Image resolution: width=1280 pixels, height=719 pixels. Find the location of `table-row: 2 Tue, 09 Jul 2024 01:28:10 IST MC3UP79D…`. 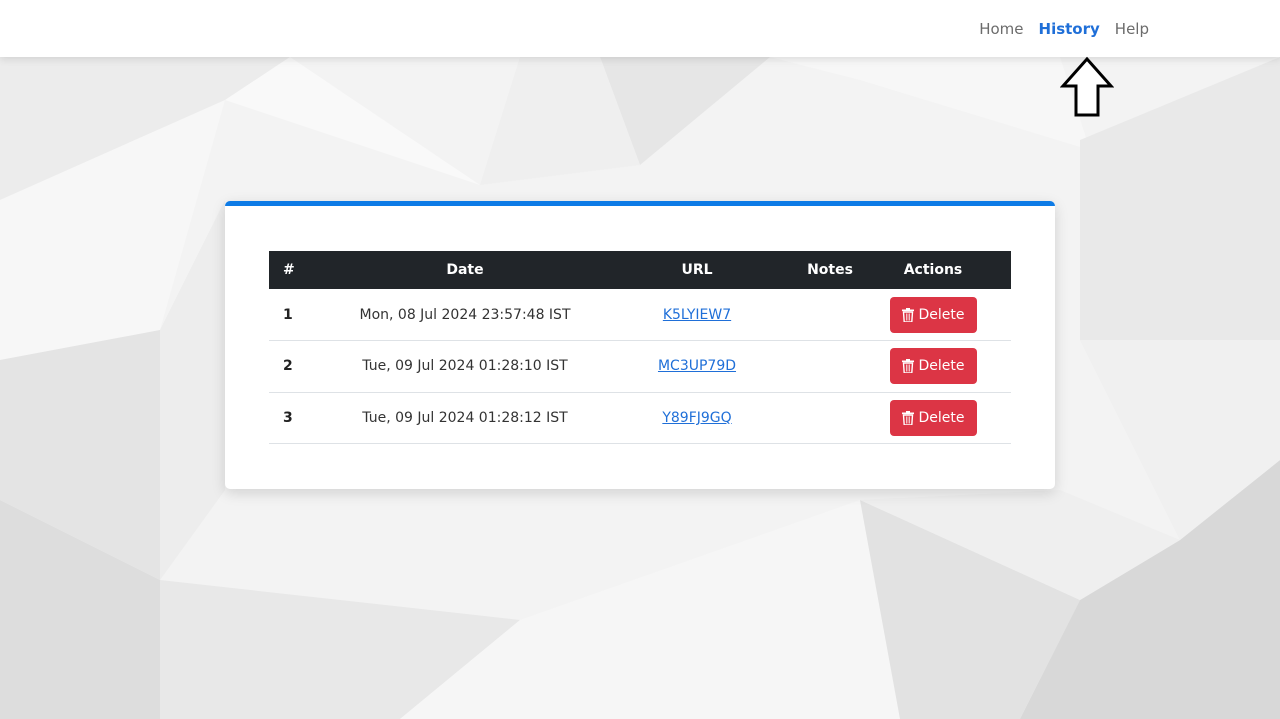

table-row: 2 Tue, 09 Jul 2024 01:28:10 IST MC3UP79D… is located at coordinates (640, 366).